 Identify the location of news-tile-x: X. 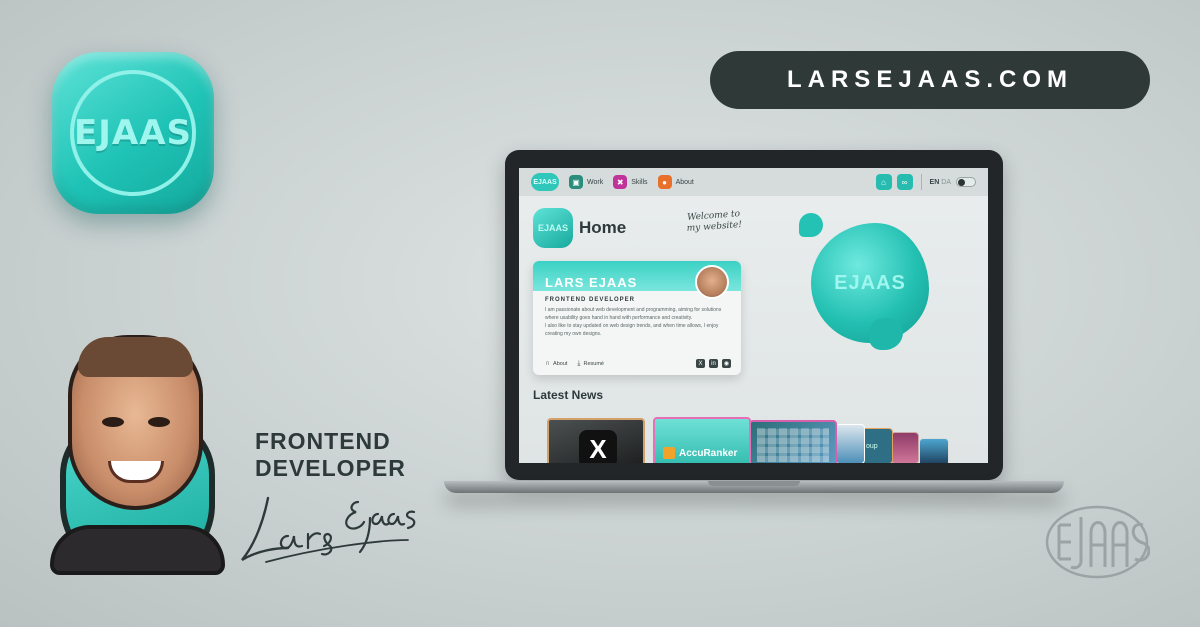
(596, 440).